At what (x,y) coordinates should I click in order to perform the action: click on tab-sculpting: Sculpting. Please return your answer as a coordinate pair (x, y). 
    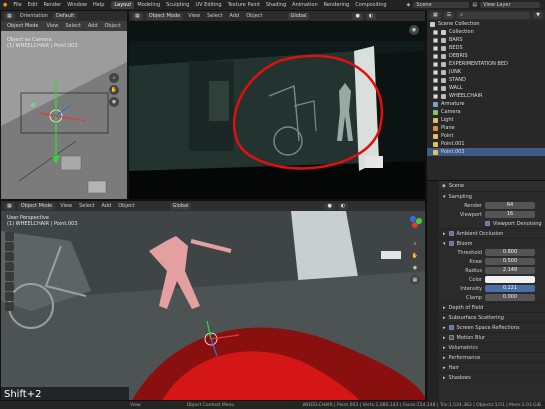
    Looking at the image, I should click on (177, 5).